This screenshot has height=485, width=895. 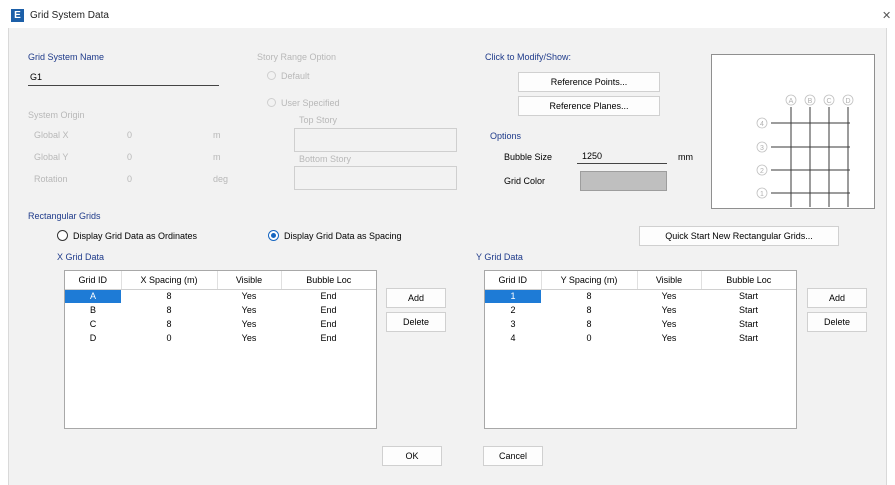 What do you see at coordinates (416, 322) in the screenshot?
I see `x-delete-button: Delete` at bounding box center [416, 322].